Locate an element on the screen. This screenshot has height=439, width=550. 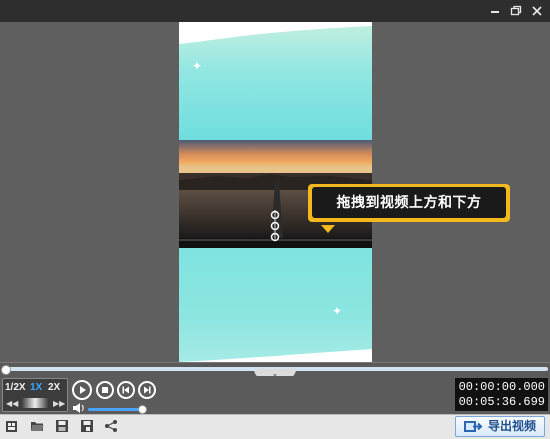
share-icon is located at coordinates (111, 426).